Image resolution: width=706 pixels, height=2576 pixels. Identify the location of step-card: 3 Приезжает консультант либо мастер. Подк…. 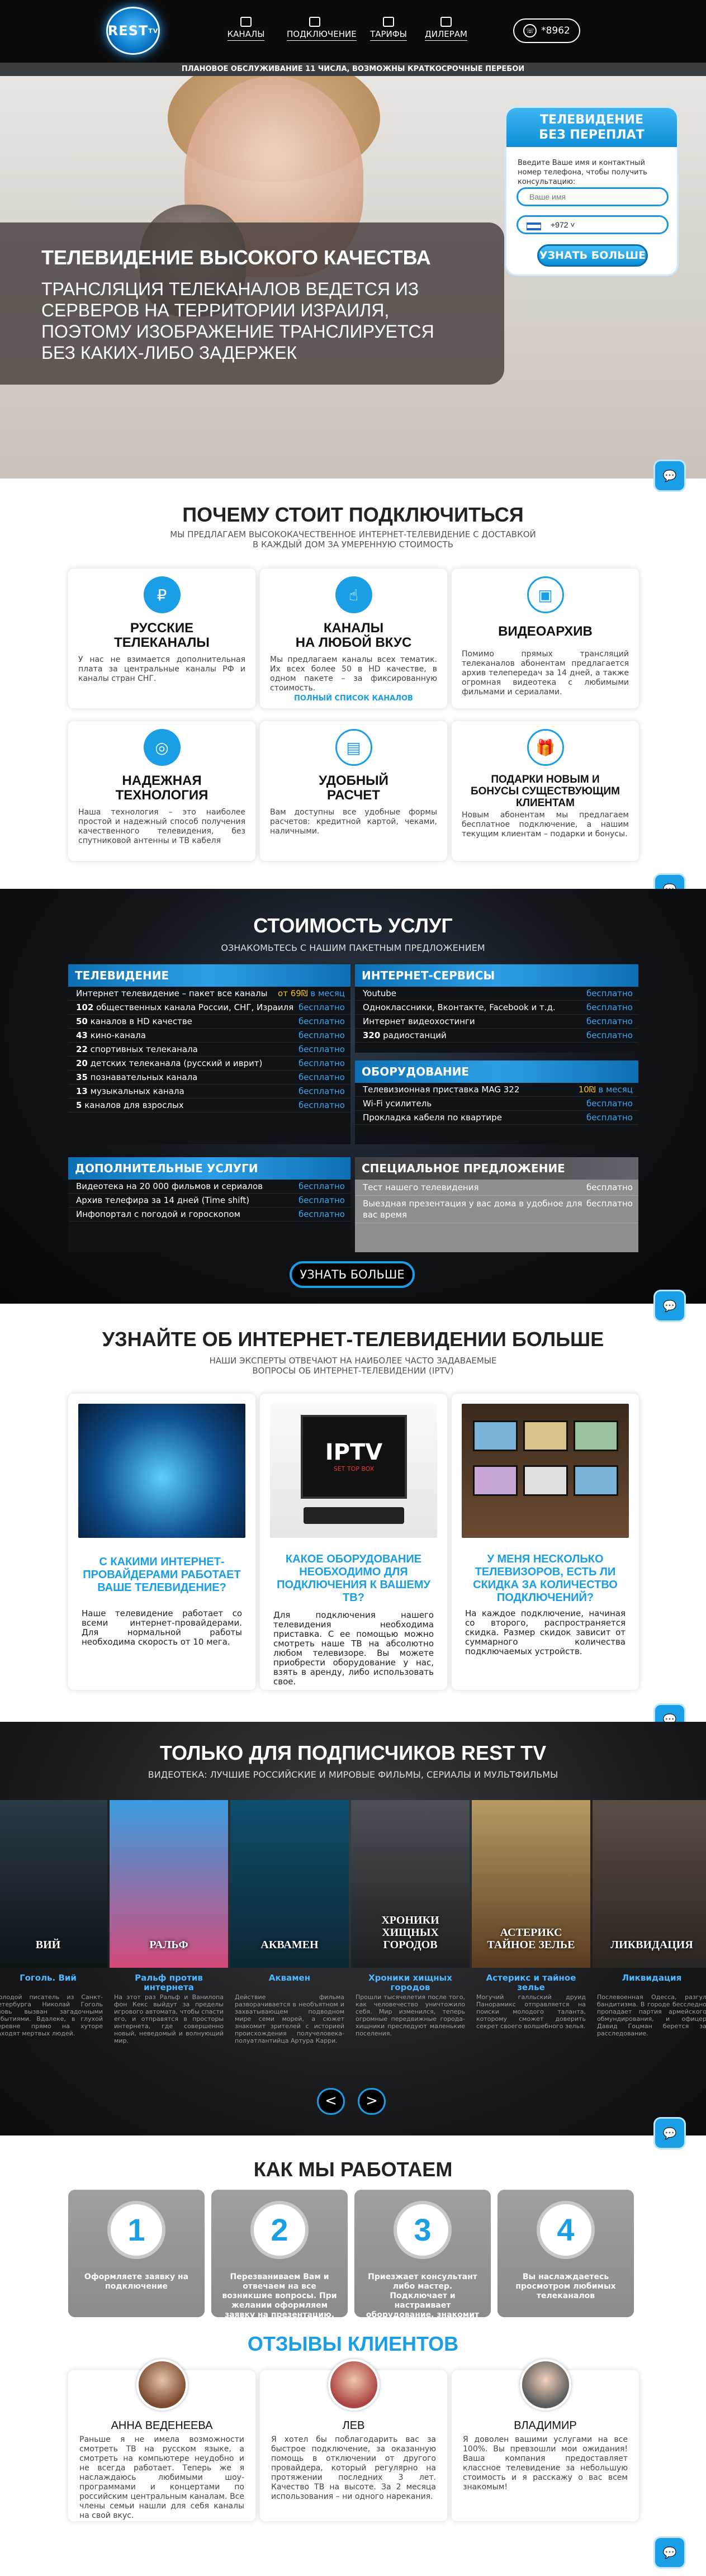
(422, 2259).